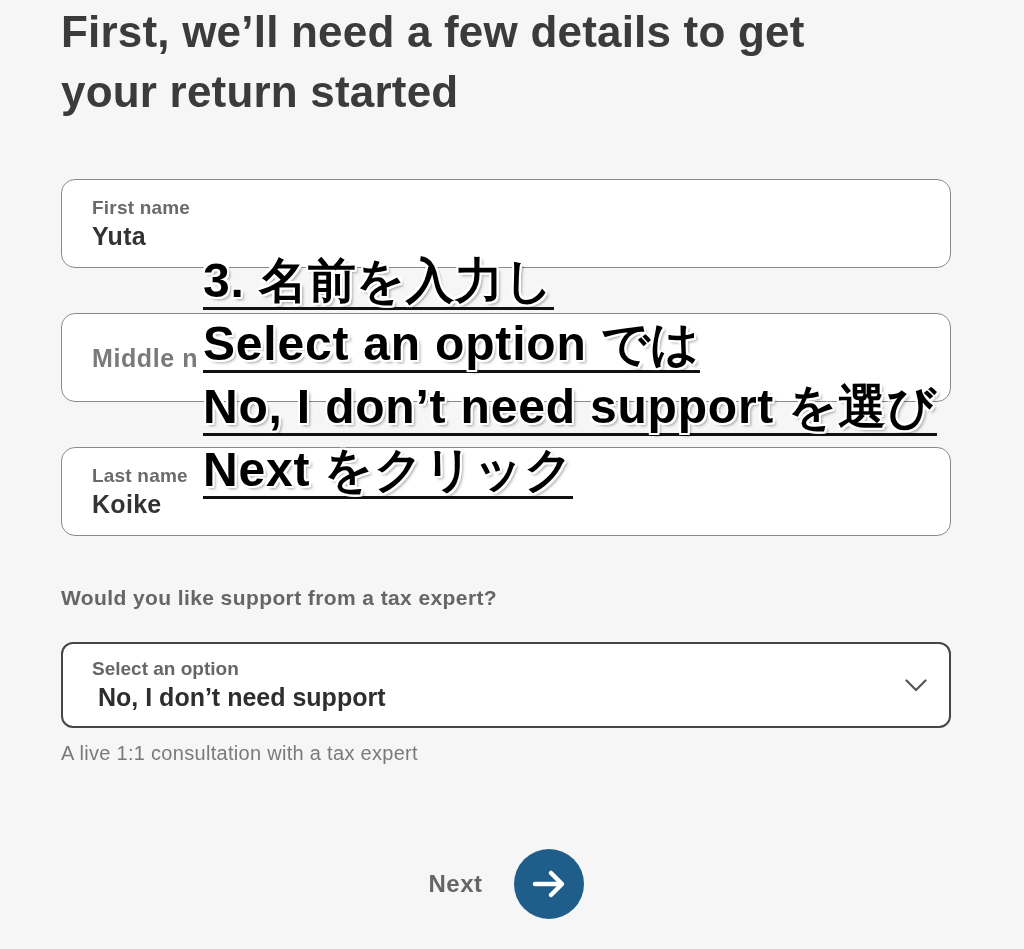  Describe the element at coordinates (452, 345) in the screenshot. I see `instruction-annotation: Select an option では` at that location.